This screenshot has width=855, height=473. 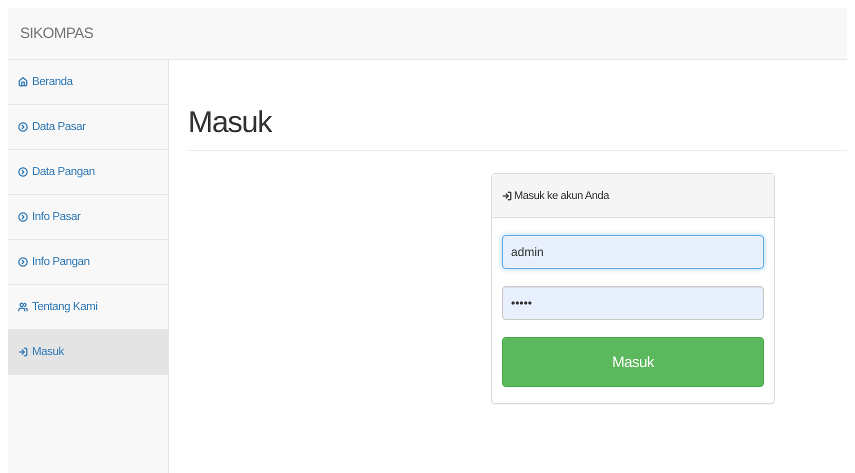 What do you see at coordinates (23, 307) in the screenshot?
I see `users-icon` at bounding box center [23, 307].